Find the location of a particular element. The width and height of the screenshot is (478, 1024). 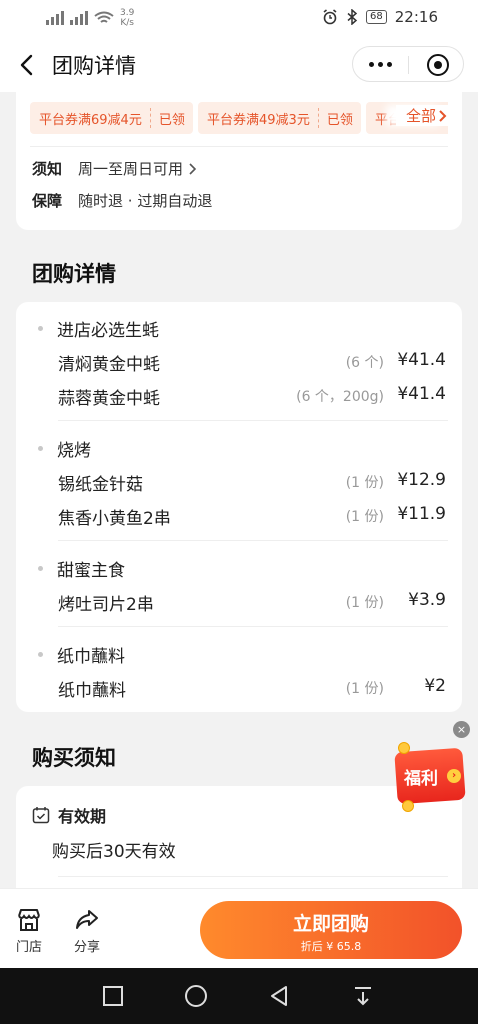

group-name: 进店必选生蚝 is located at coordinates (108, 331).